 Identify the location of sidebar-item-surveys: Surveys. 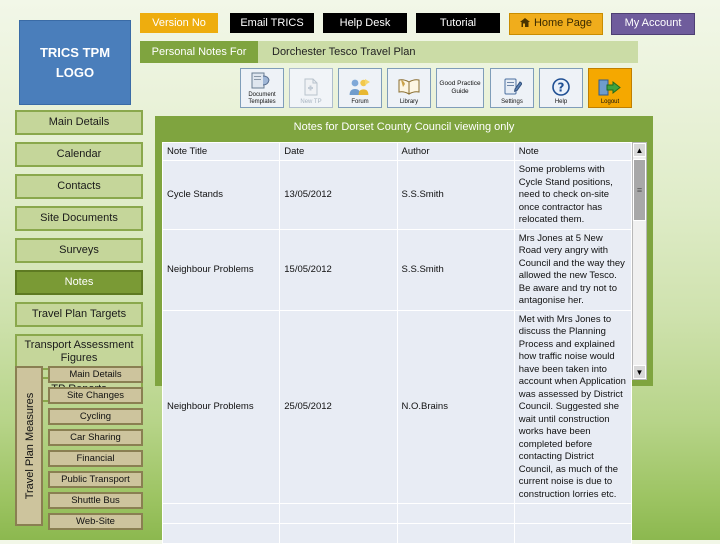
(79, 250).